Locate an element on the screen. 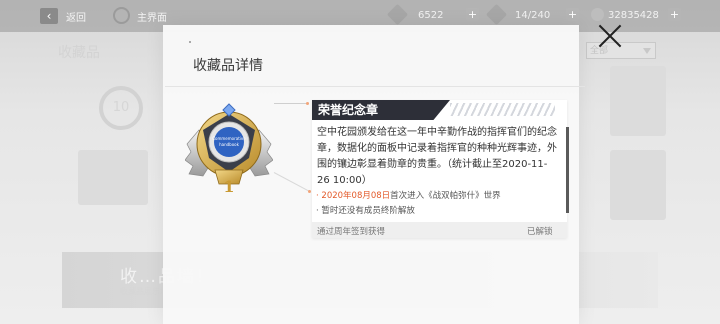  unlock-note: 暂时还没有成员终阶解放 is located at coordinates (368, 211).